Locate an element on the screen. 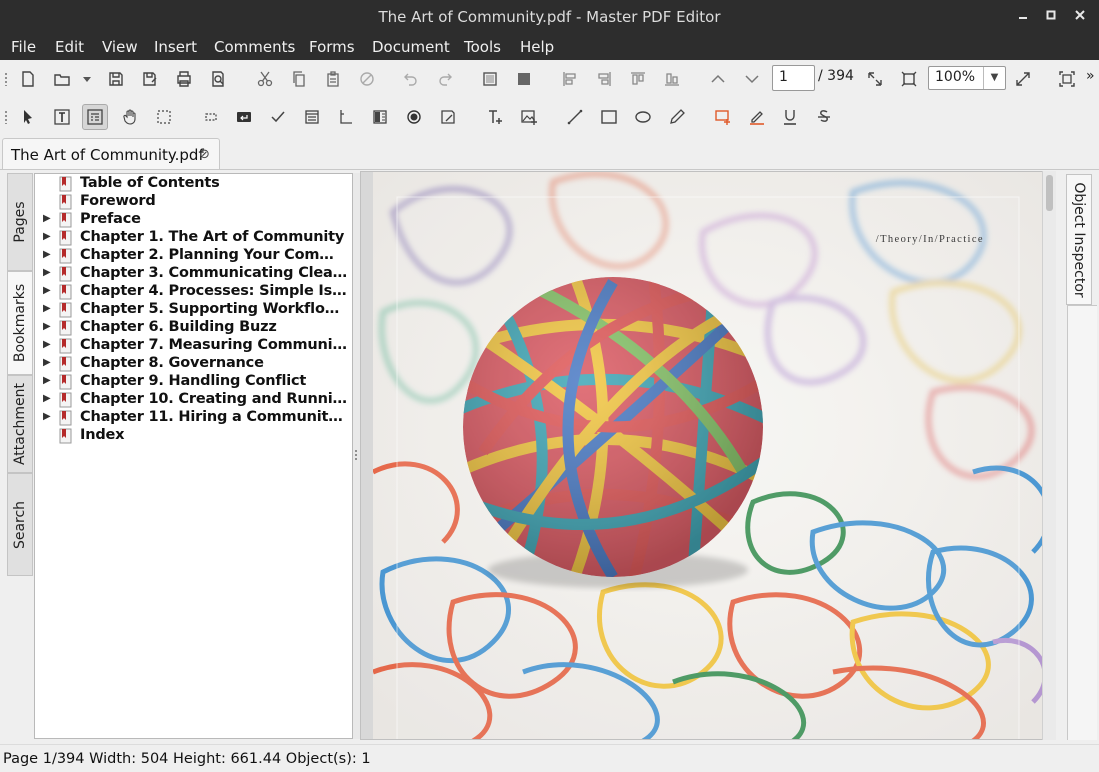  edit-text-icon is located at coordinates (62, 117).